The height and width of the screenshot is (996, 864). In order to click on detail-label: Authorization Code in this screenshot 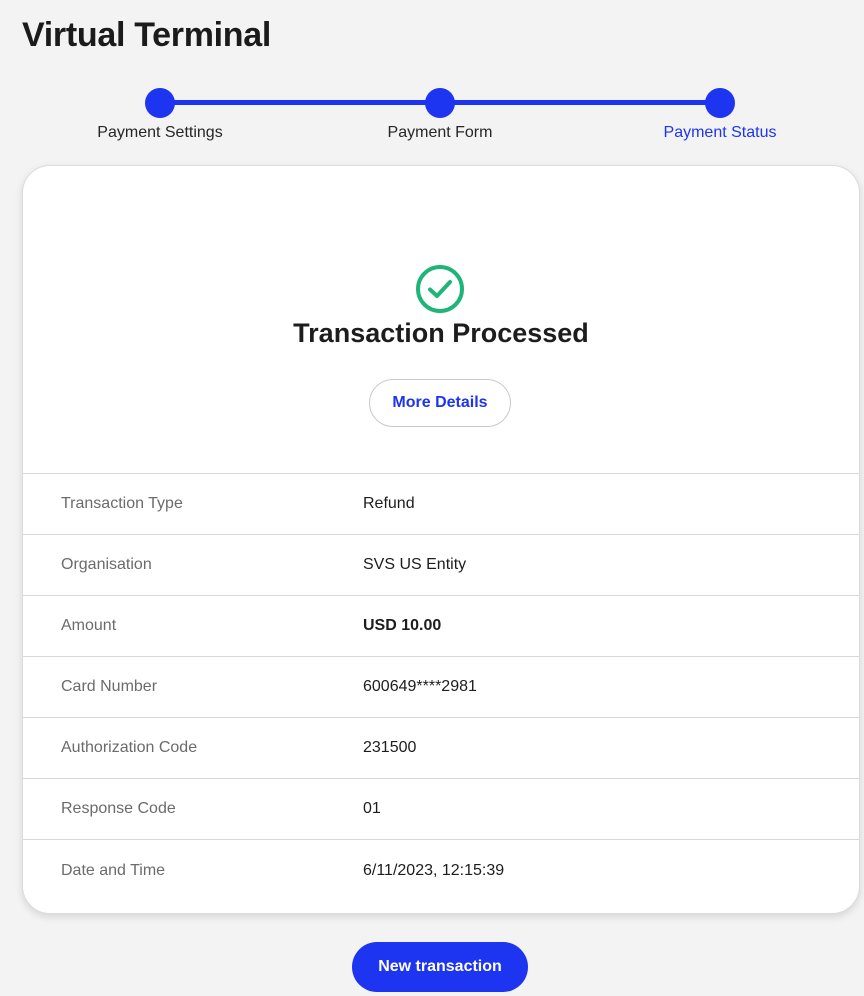, I will do `click(129, 747)`.